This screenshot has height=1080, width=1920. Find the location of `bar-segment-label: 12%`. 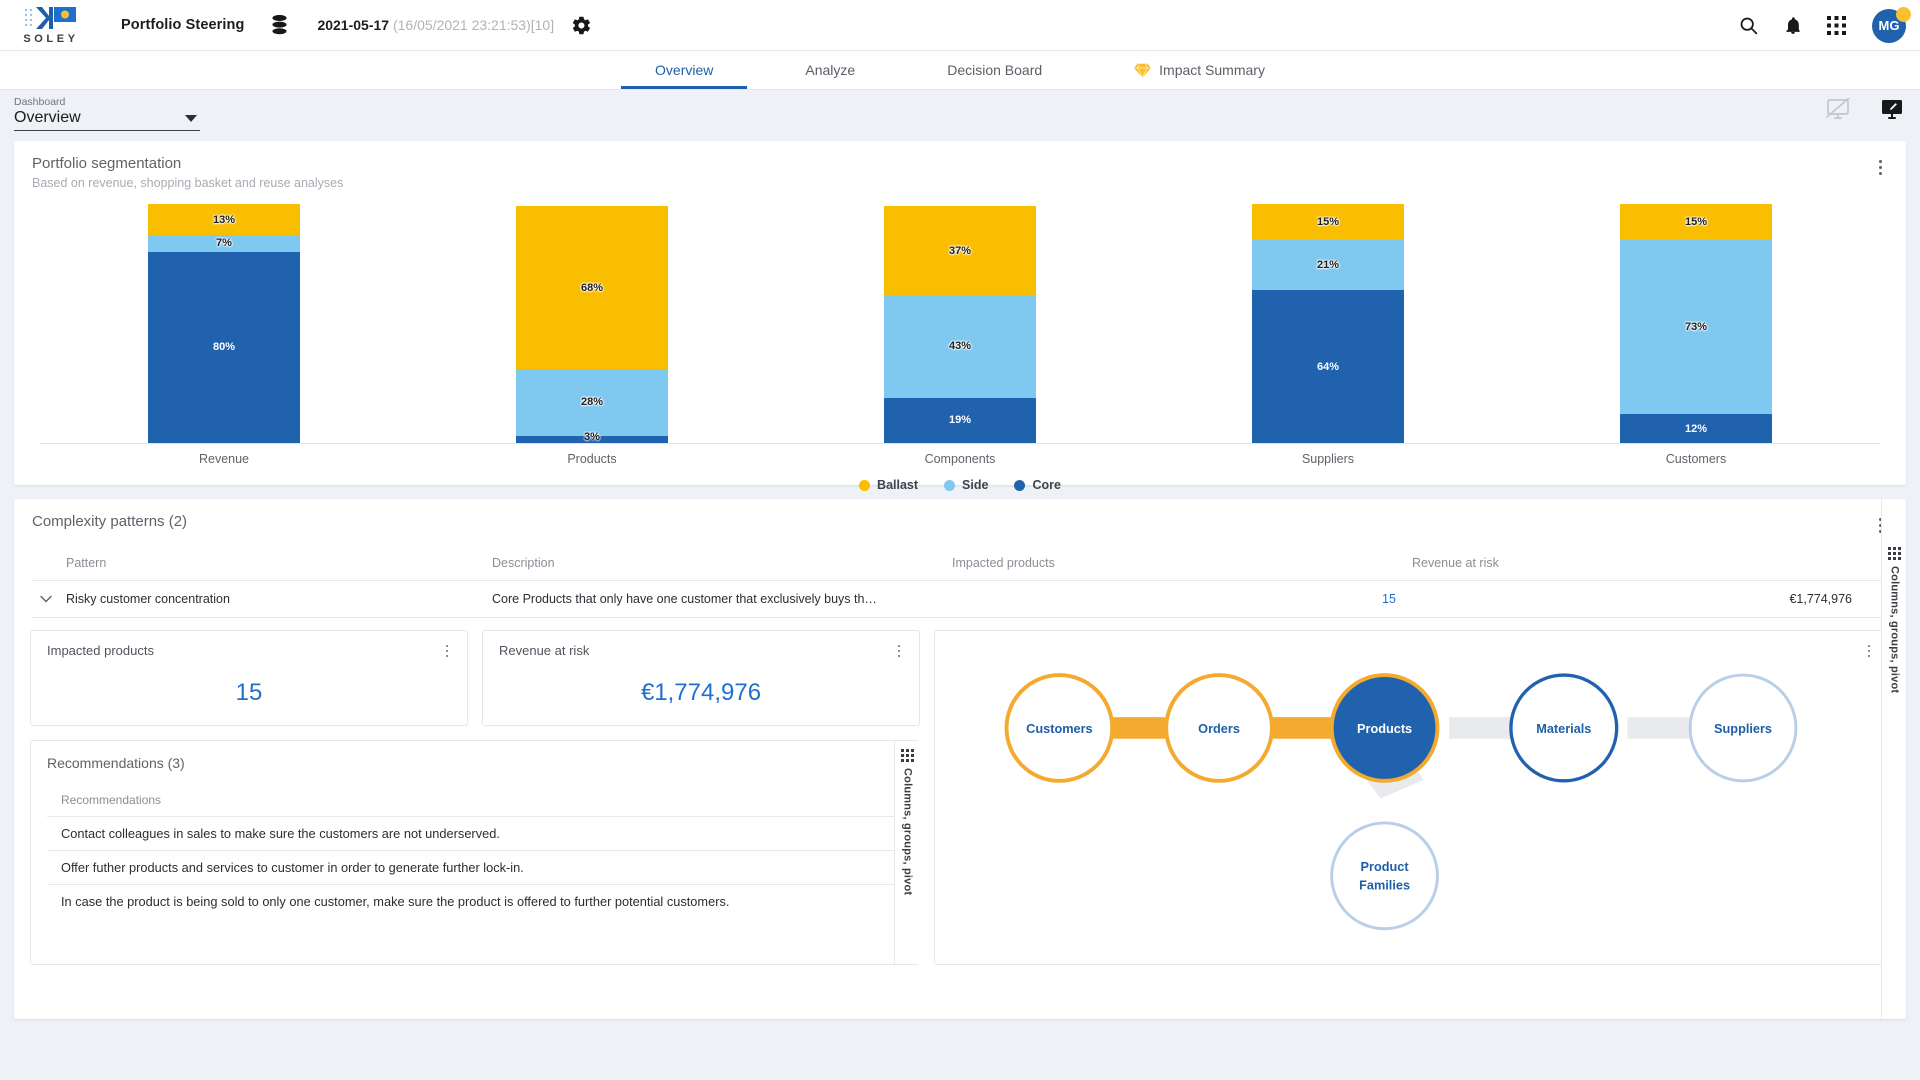

bar-segment-label: 12% is located at coordinates (1696, 428).